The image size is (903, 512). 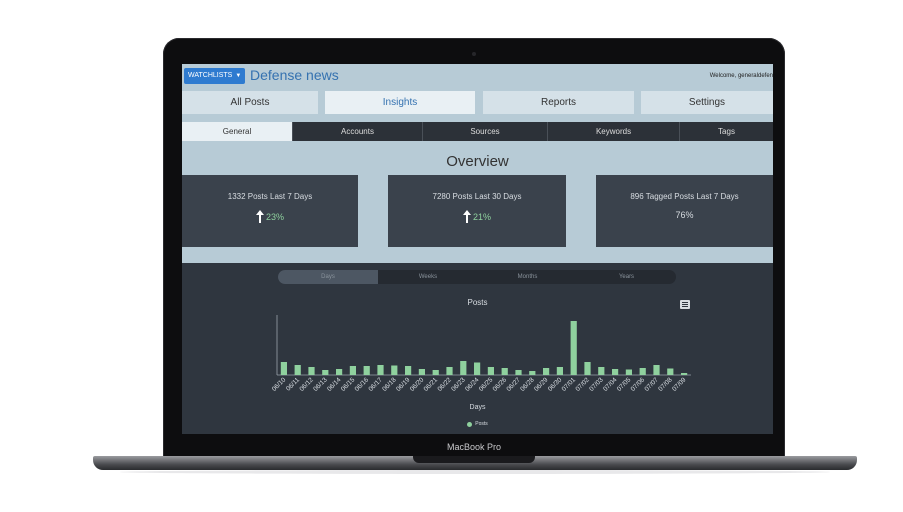 I want to click on camera-icon, so click(x=474, y=54).